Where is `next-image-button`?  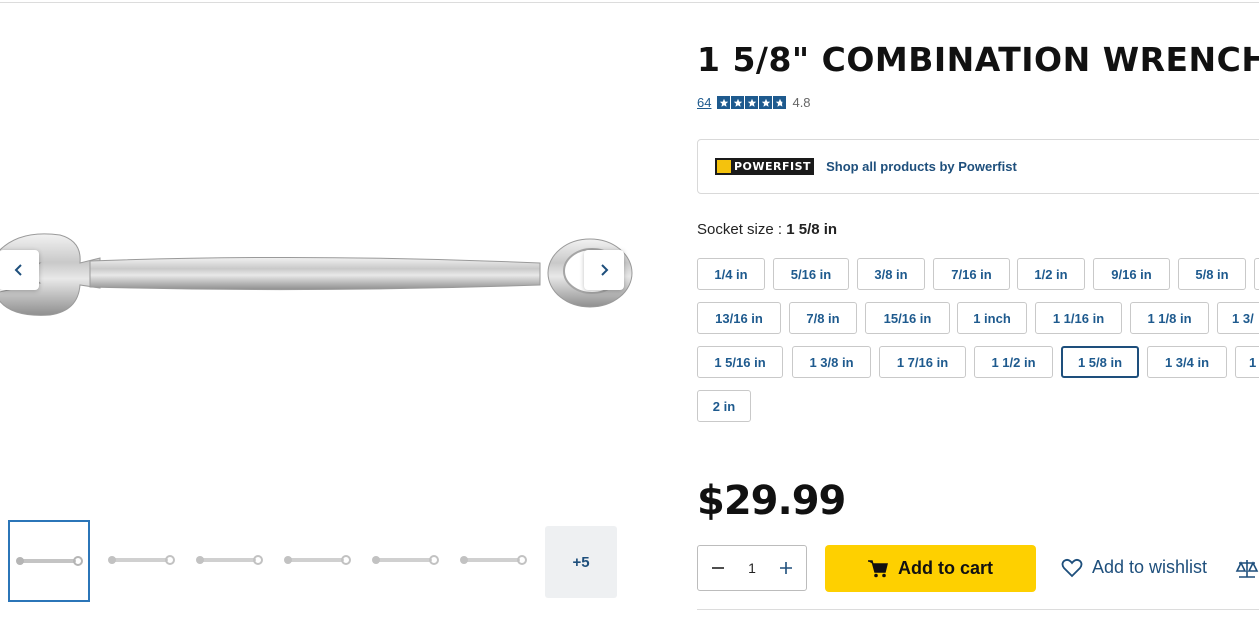 next-image-button is located at coordinates (604, 270).